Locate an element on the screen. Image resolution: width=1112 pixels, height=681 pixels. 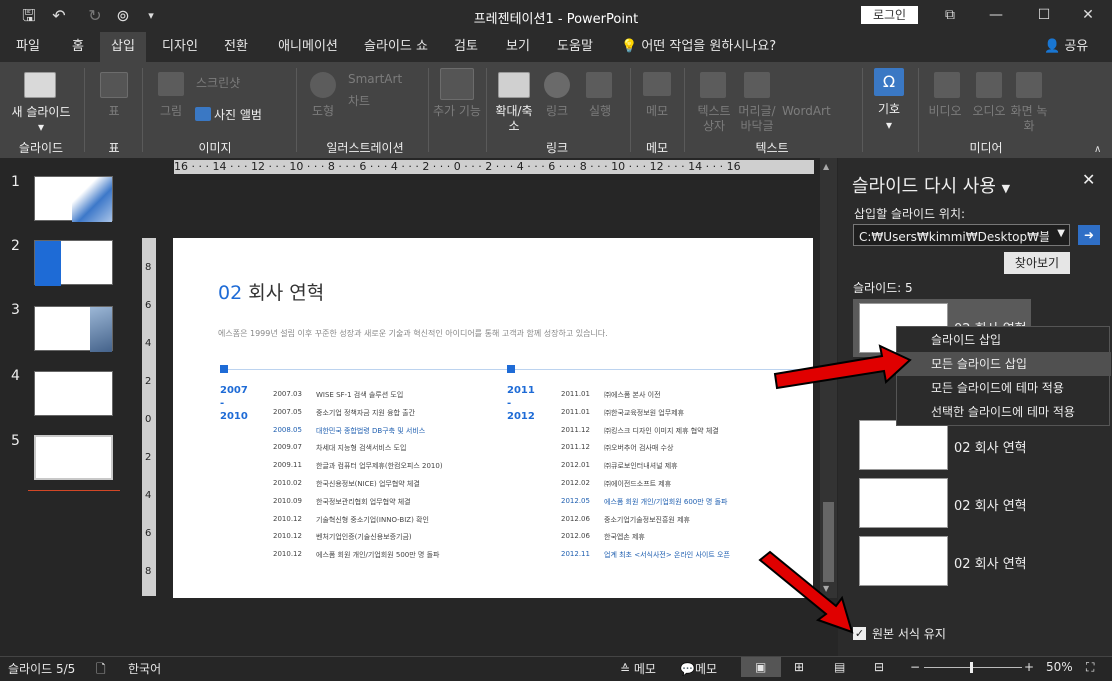
notes-label: 메모 is located at coordinates (644, 669).